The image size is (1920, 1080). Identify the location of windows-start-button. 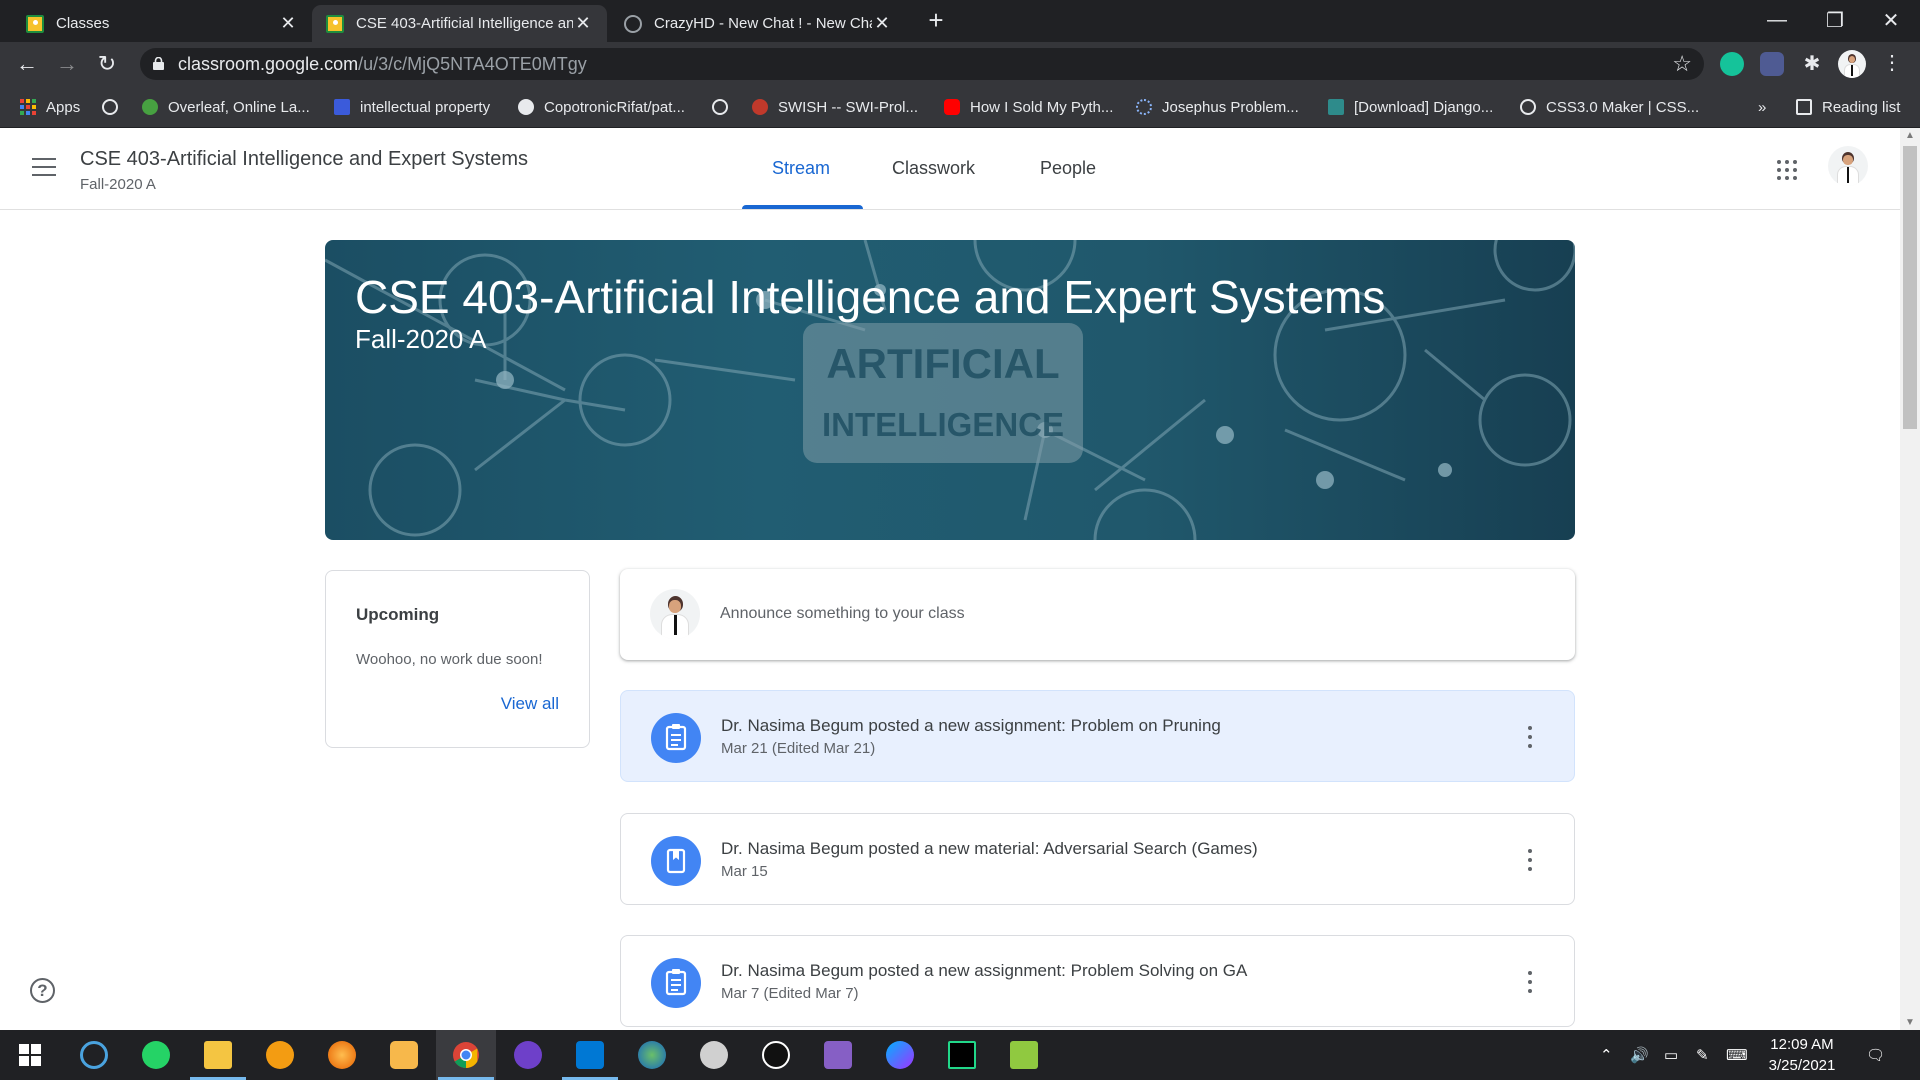
(30, 1055).